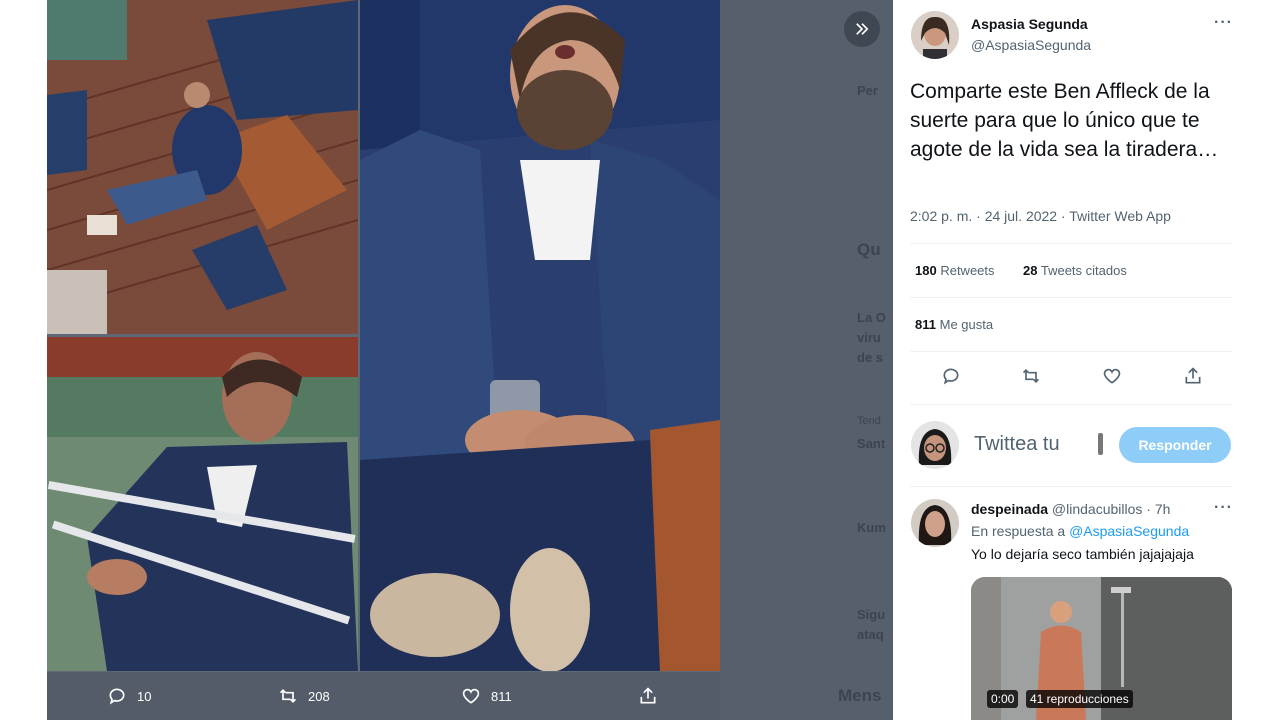  I want to click on background-text: ataq, so click(870, 634).